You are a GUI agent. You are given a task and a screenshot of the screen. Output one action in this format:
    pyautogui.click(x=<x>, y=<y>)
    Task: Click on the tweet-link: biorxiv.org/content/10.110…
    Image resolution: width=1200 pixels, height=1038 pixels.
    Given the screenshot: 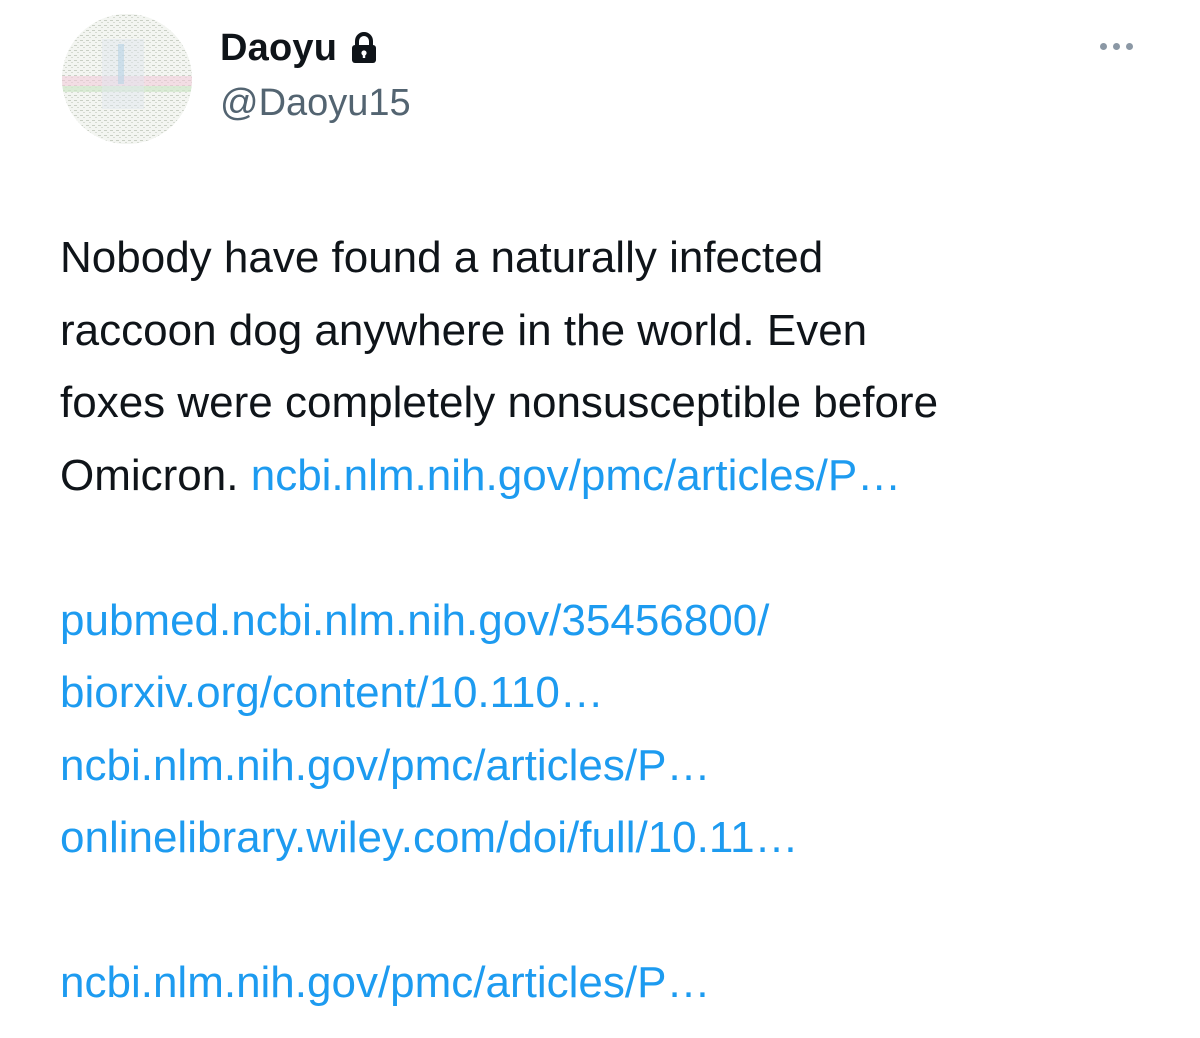 What is the action you would take?
    pyautogui.click(x=332, y=692)
    